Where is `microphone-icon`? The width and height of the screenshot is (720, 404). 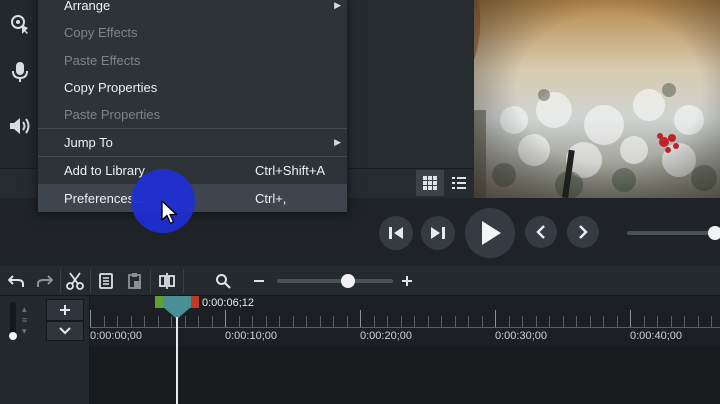 microphone-icon is located at coordinates (20, 72).